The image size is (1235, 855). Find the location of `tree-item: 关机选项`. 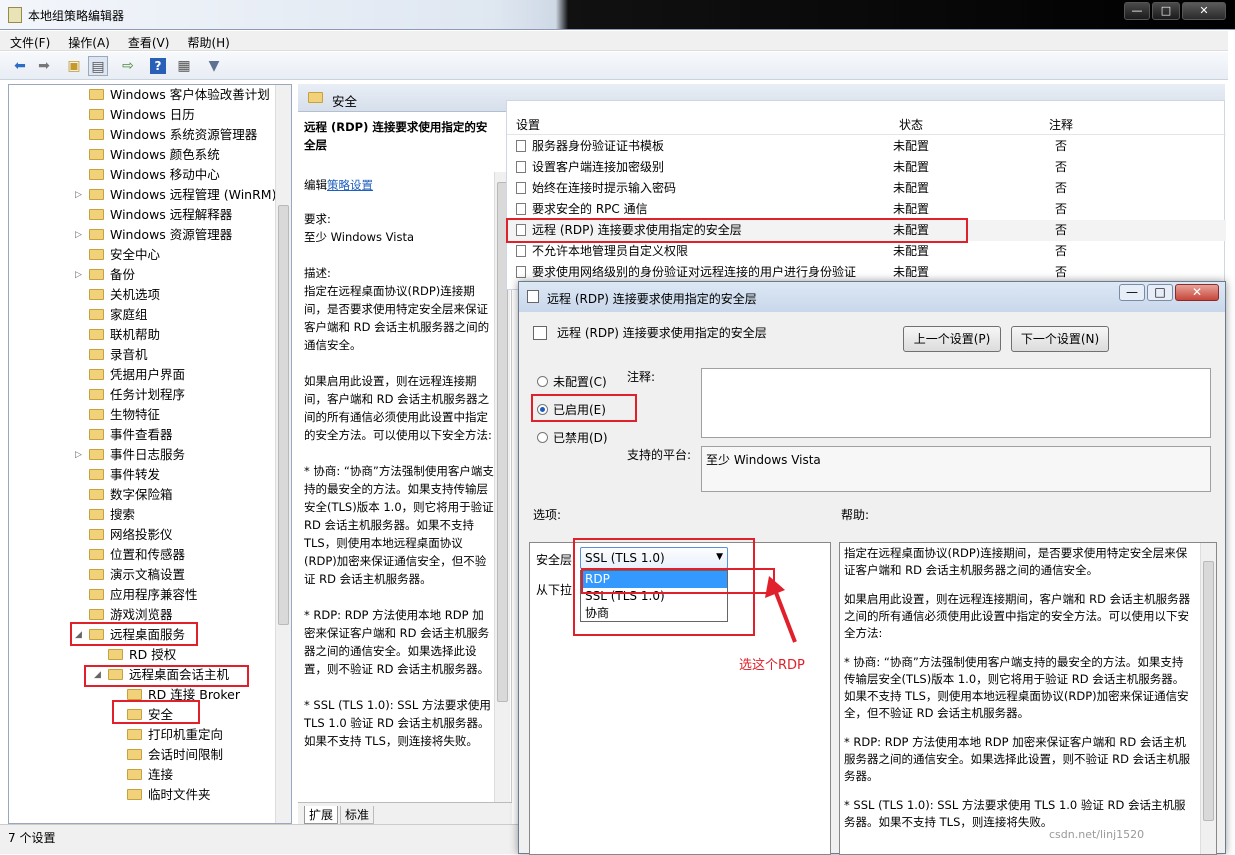

tree-item: 关机选项 is located at coordinates (124, 295).